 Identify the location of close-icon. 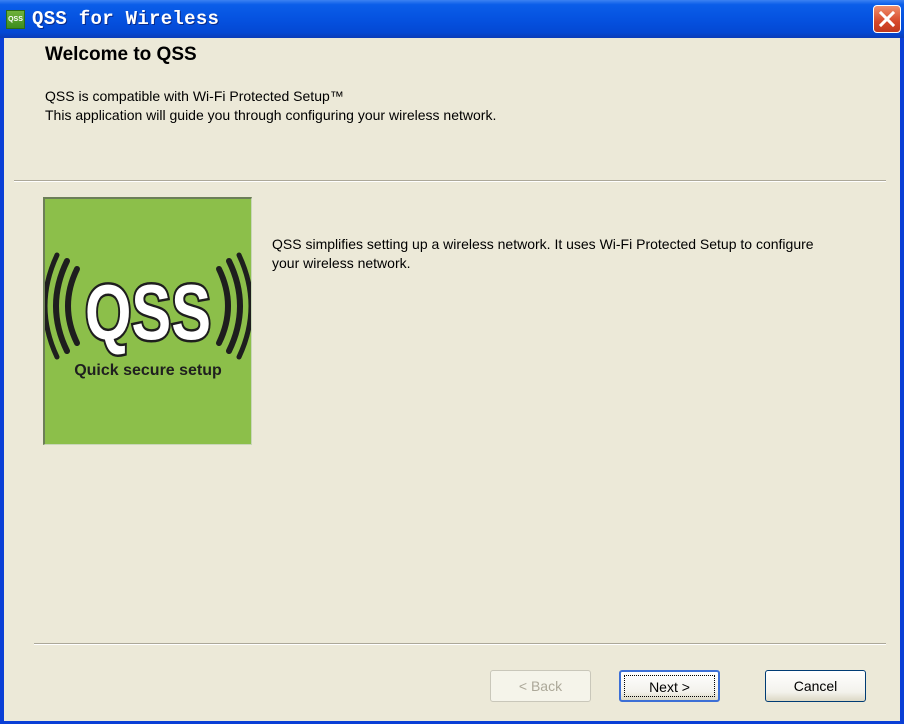
(887, 19).